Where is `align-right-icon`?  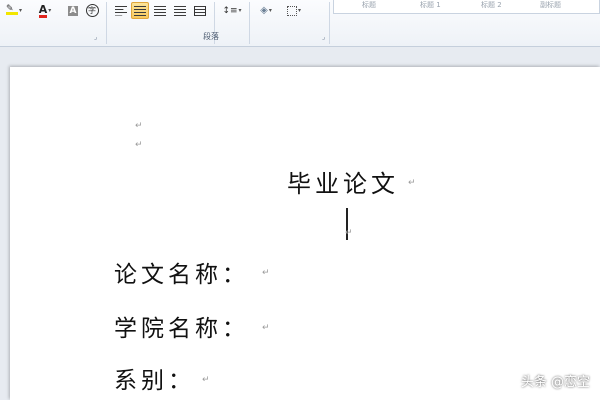 align-right-icon is located at coordinates (160, 10).